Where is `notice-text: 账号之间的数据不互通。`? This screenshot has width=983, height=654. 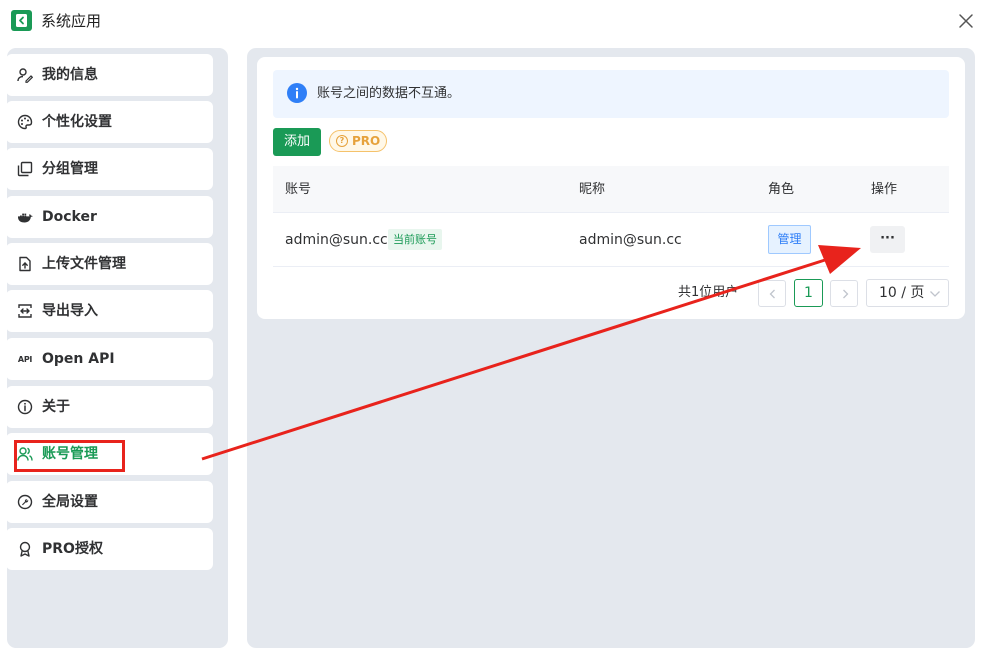 notice-text: 账号之间的数据不互通。 is located at coordinates (389, 93).